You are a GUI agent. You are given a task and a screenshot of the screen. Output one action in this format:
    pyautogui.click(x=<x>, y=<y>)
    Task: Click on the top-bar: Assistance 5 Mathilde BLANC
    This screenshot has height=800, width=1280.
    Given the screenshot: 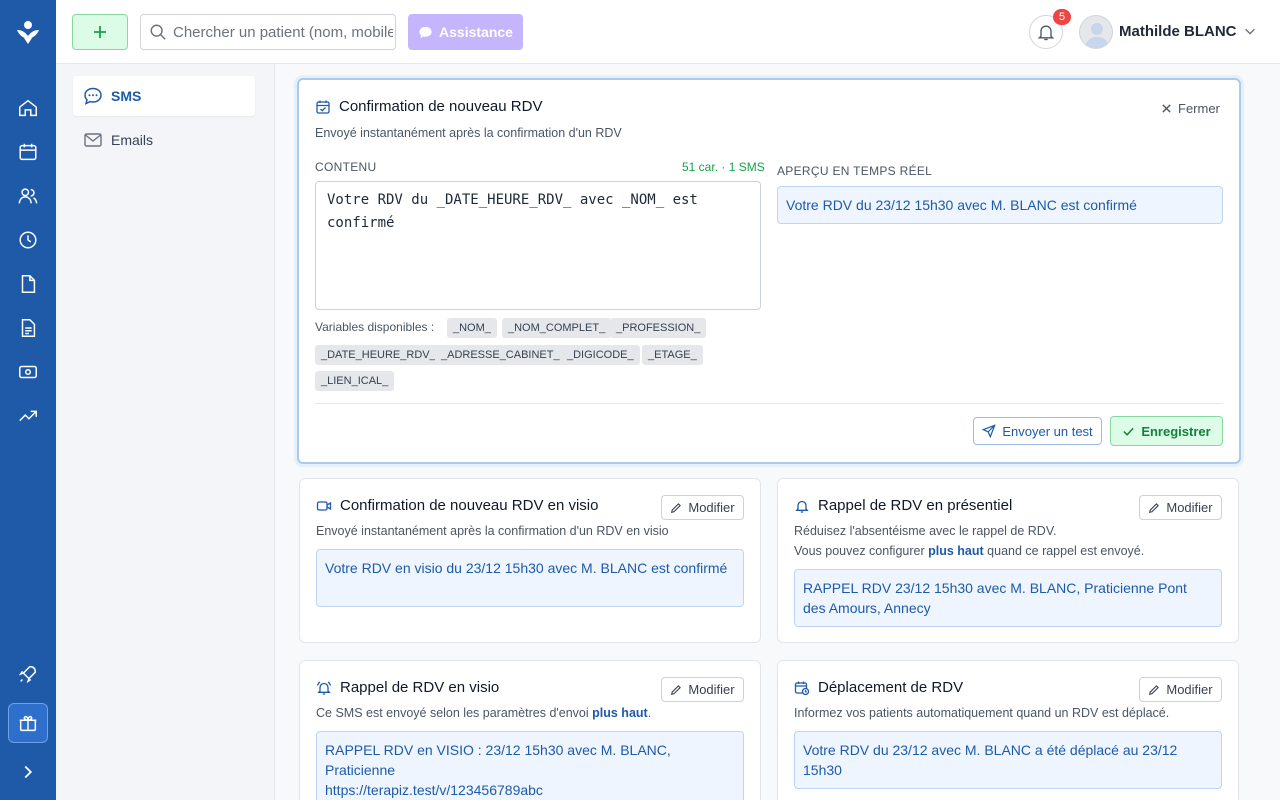 What is the action you would take?
    pyautogui.click(x=668, y=32)
    